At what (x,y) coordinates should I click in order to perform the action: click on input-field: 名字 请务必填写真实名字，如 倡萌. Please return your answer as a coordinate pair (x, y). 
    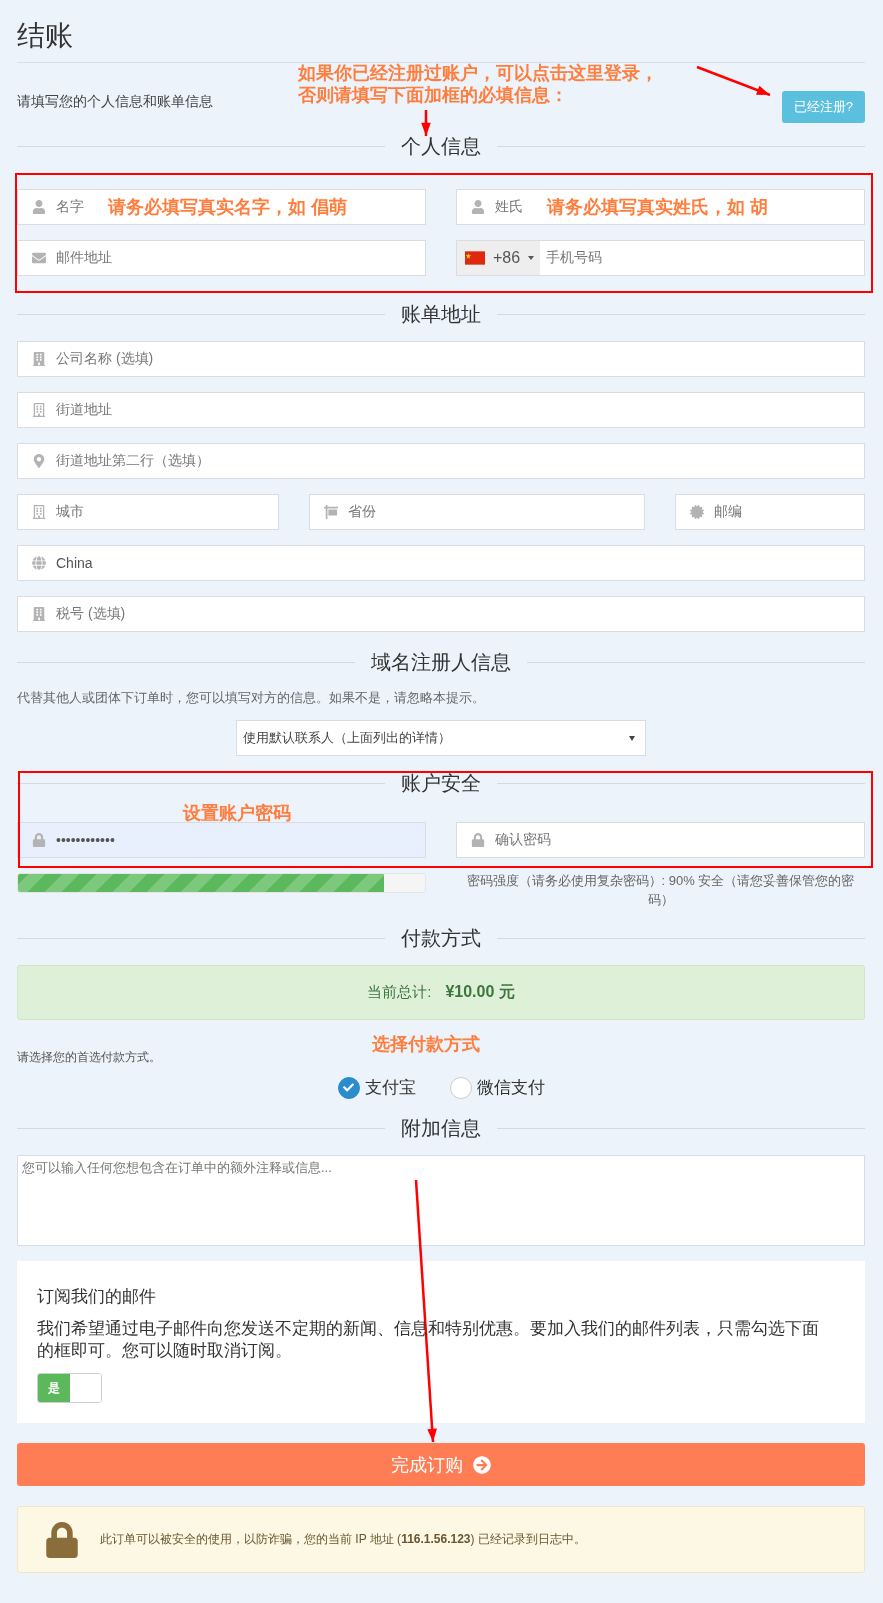
    Looking at the image, I should click on (221, 207).